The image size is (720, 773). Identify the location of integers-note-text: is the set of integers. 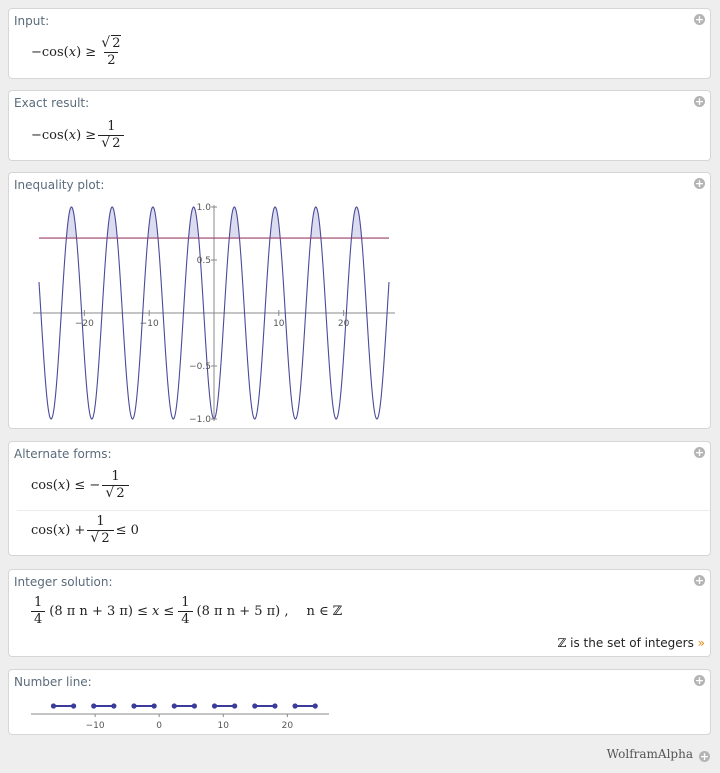
(630, 643).